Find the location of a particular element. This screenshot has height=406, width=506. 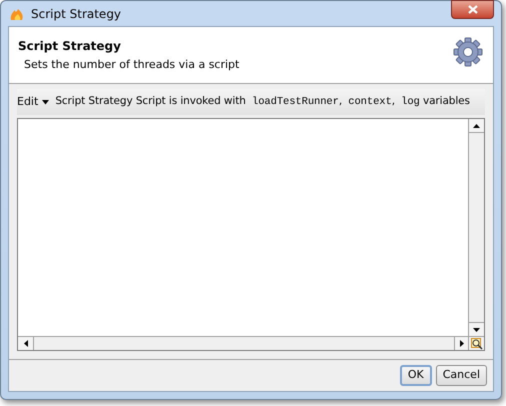

close-icon is located at coordinates (473, 9).